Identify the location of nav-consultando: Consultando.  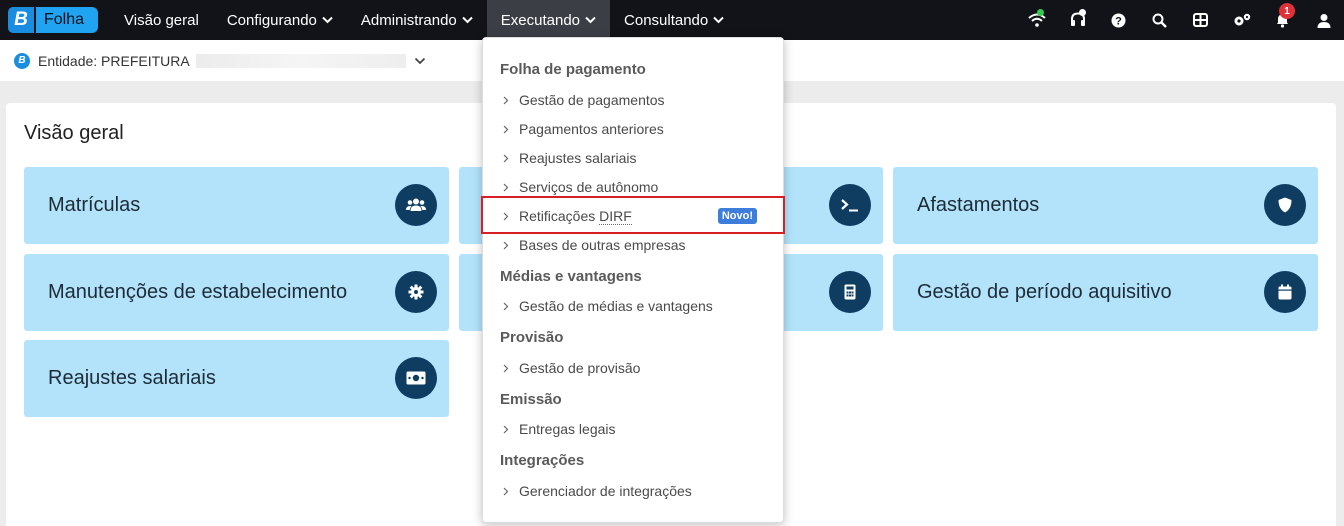
(674, 20).